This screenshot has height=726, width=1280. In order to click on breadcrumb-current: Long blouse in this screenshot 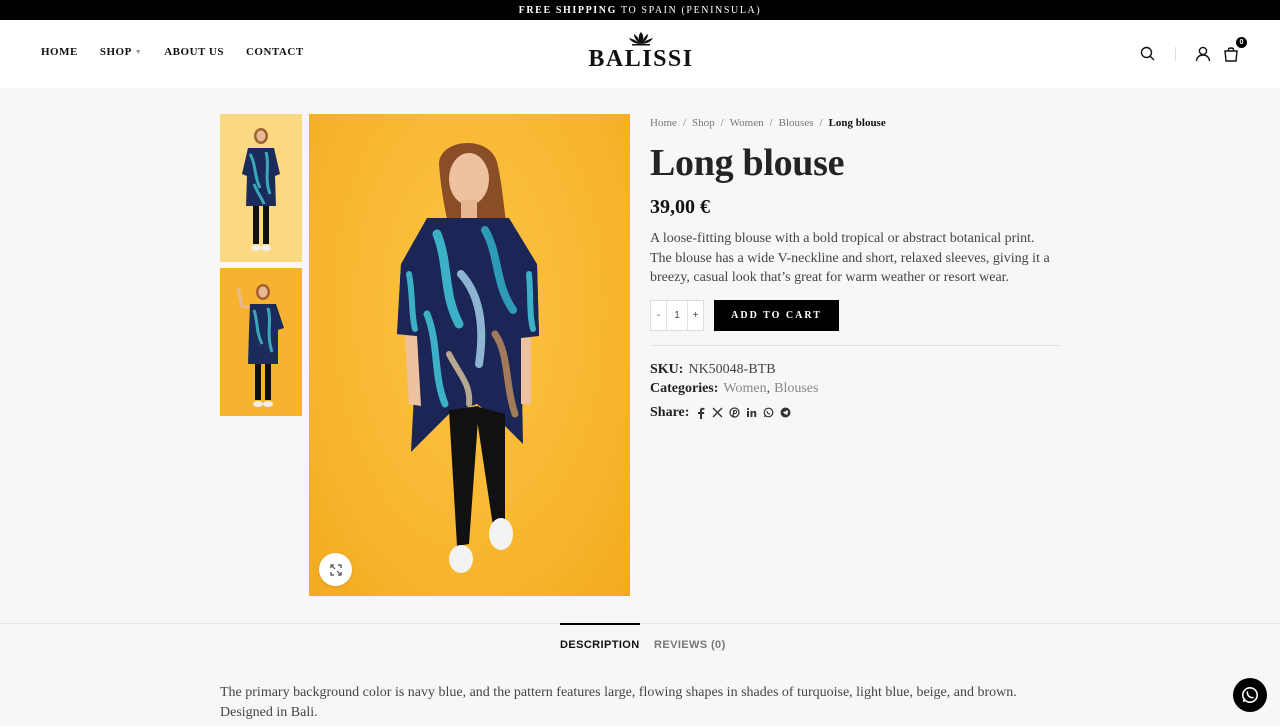, I will do `click(857, 123)`.